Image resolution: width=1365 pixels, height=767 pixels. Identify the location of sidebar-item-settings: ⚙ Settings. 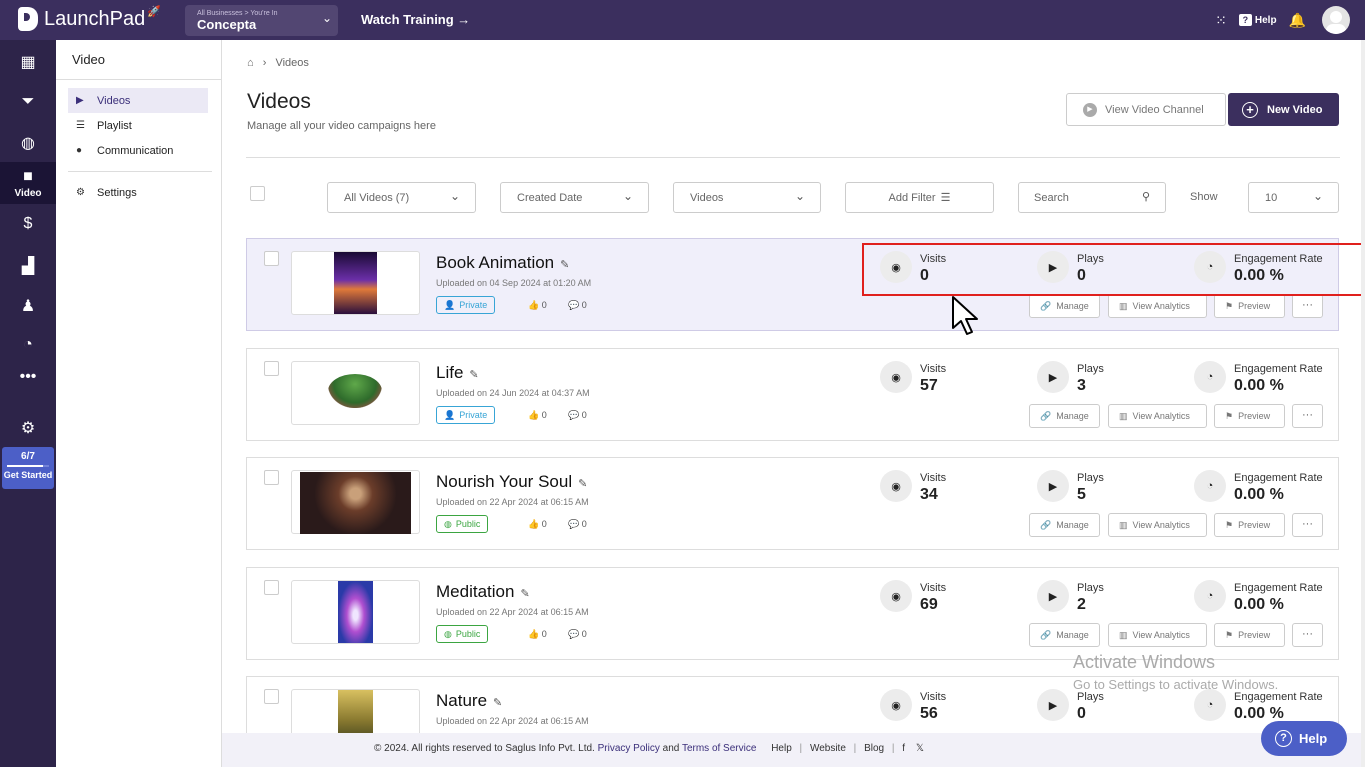
(138, 192).